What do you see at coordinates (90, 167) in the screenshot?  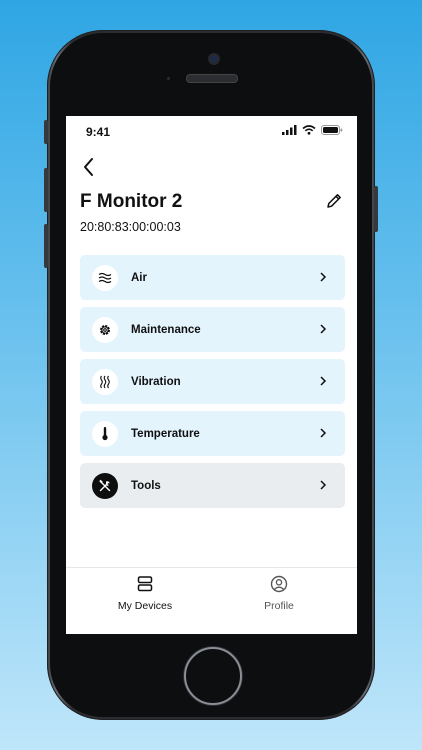 I see `back-chevron-icon` at bounding box center [90, 167].